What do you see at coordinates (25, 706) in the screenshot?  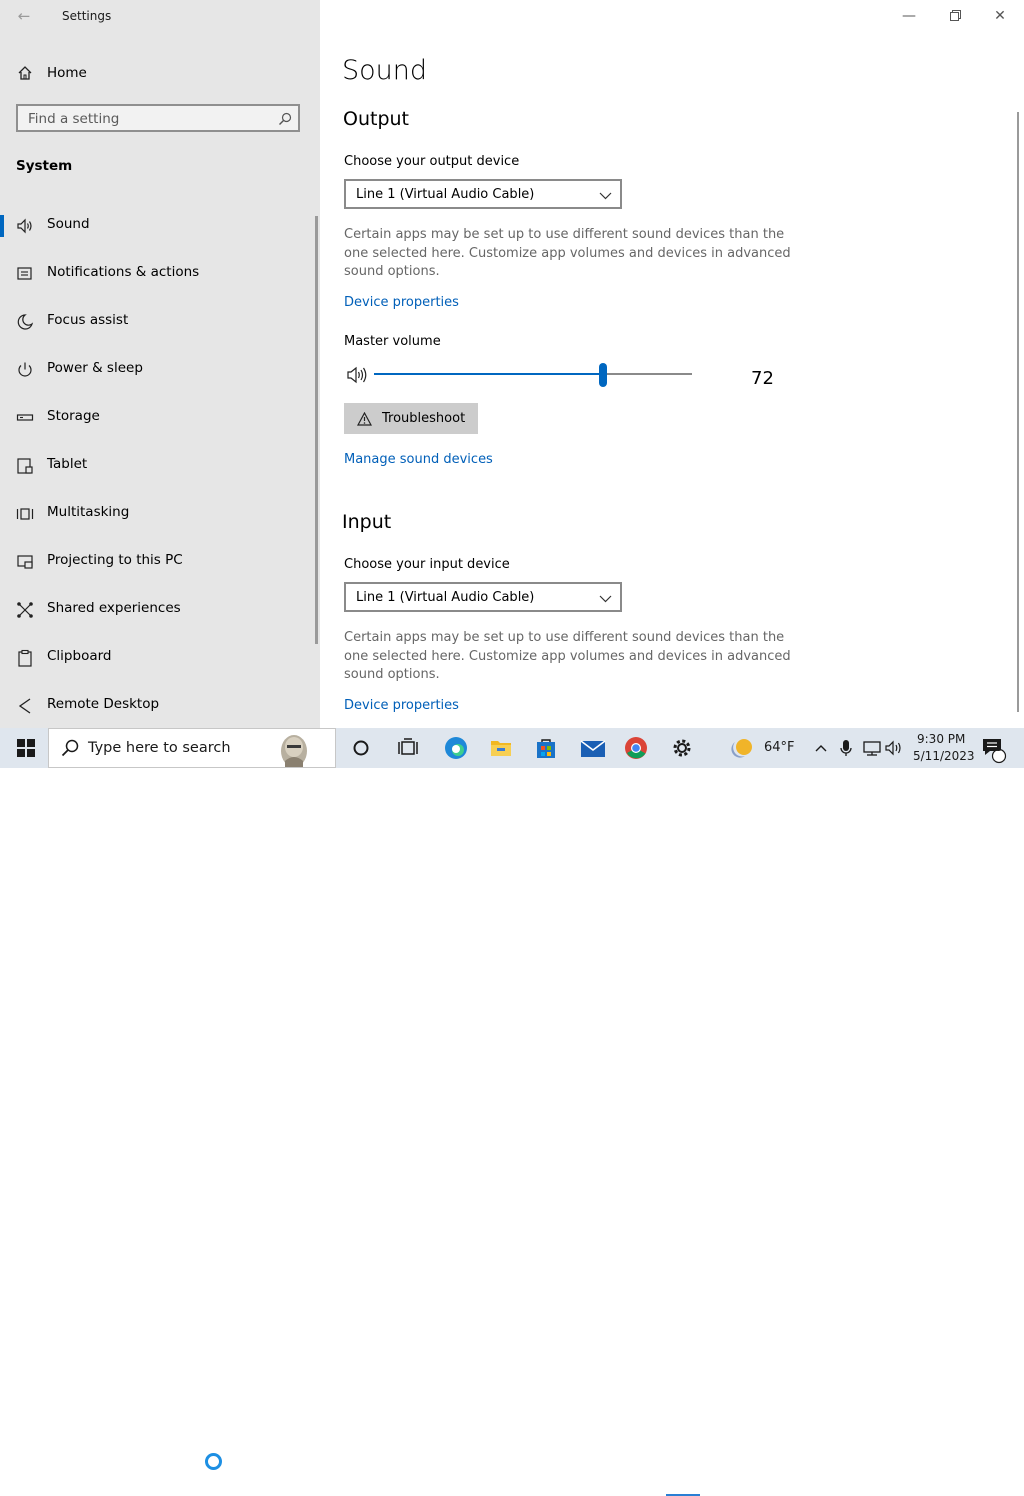 I see `remote-desktop-icon` at bounding box center [25, 706].